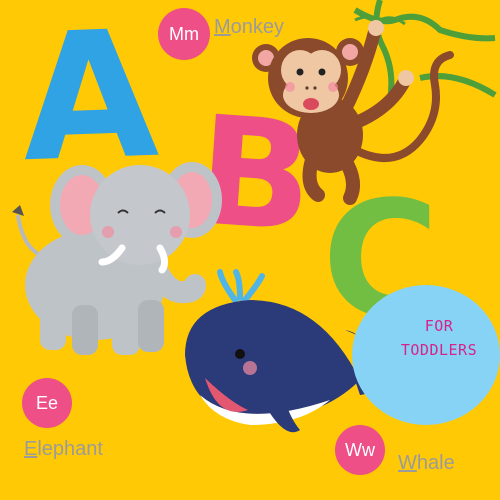  I want to click on monkey-word-rest: onkey, so click(257, 27).